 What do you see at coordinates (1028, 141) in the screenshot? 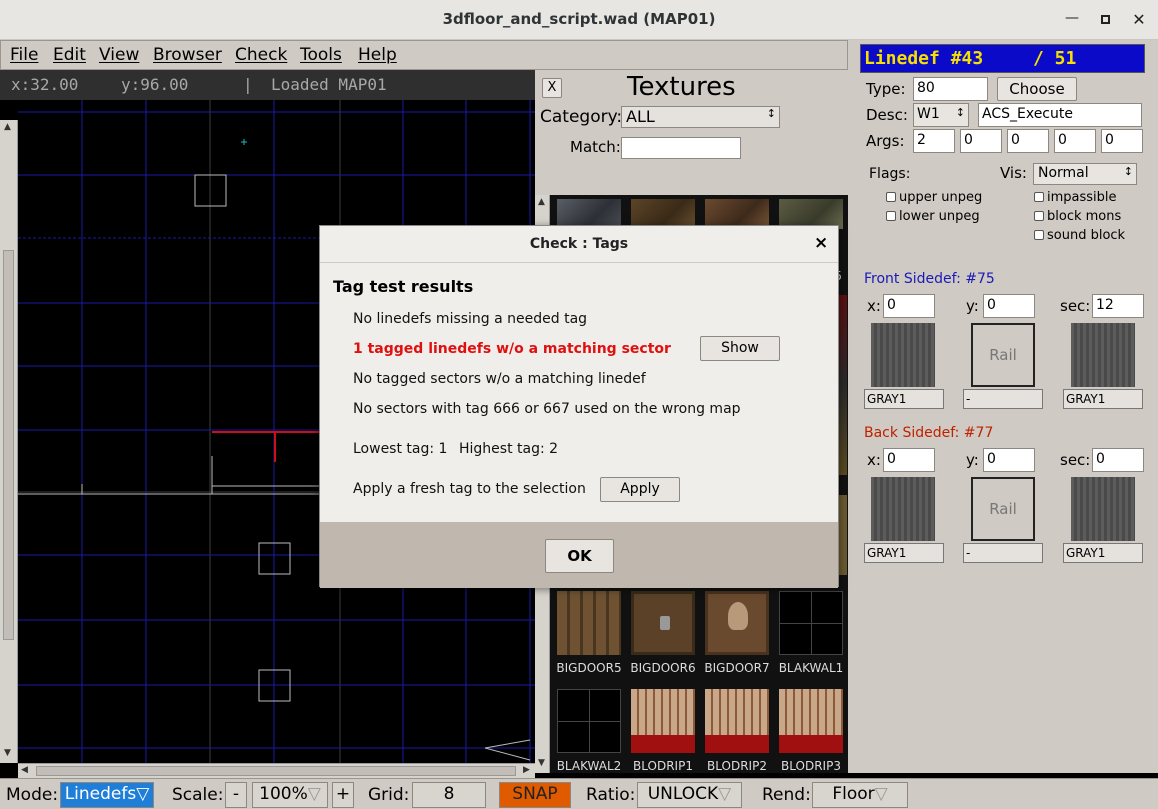
I see `arg3-input: 0` at bounding box center [1028, 141].